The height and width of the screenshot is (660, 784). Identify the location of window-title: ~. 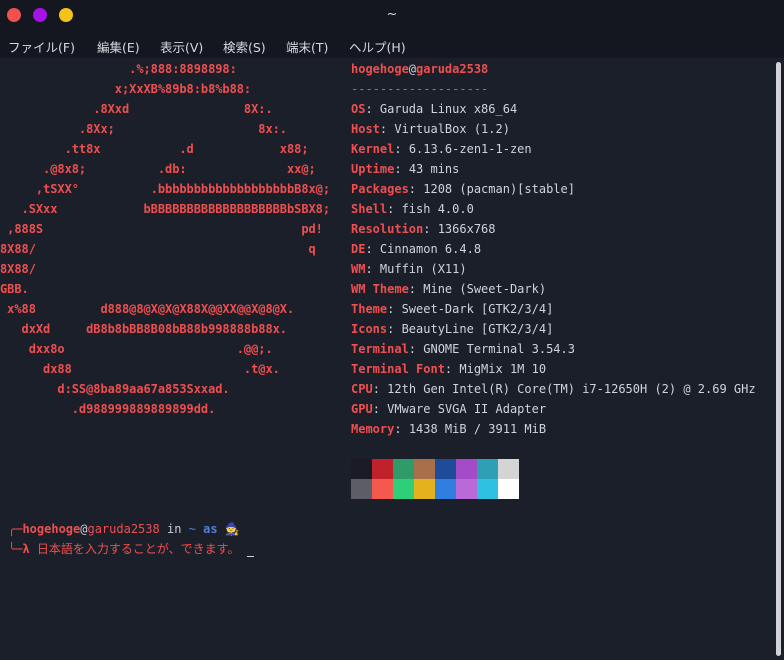
(392, 14).